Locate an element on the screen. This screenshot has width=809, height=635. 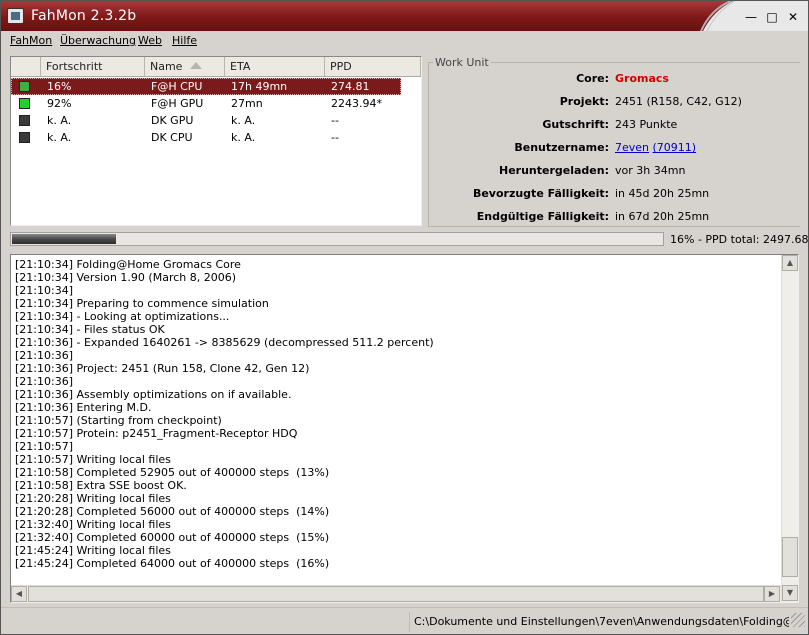
menu-bar: FahMon Überwachung Web Hilfe is located at coordinates (404, 41).